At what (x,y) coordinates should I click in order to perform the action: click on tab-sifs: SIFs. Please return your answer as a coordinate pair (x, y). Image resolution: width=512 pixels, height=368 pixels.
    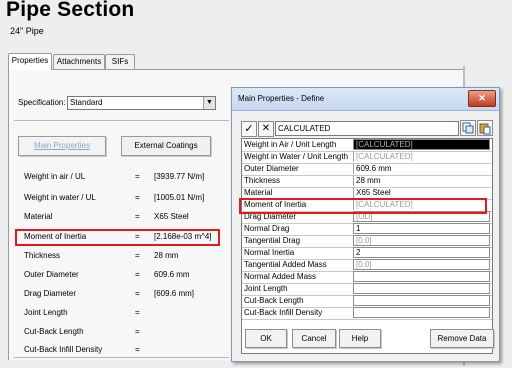
    Looking at the image, I should click on (120, 61).